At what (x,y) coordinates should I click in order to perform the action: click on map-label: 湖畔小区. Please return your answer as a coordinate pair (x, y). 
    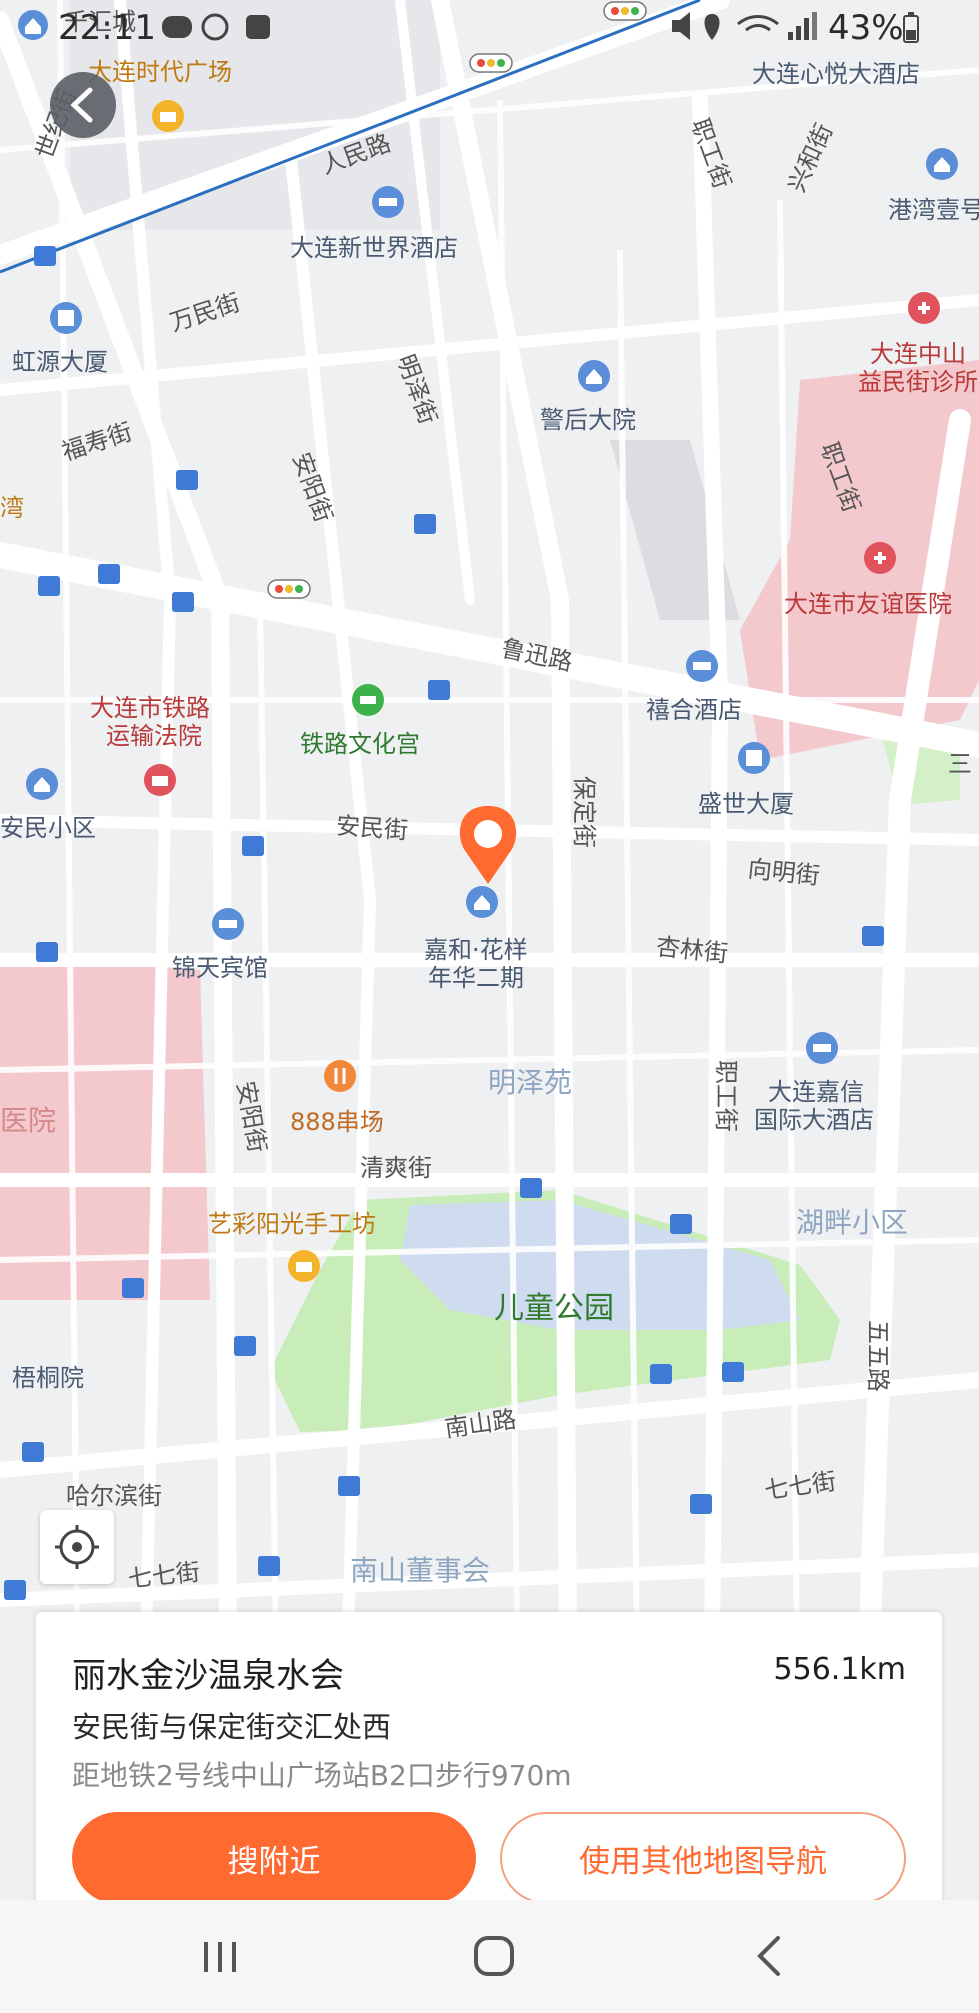
    Looking at the image, I should click on (852, 1222).